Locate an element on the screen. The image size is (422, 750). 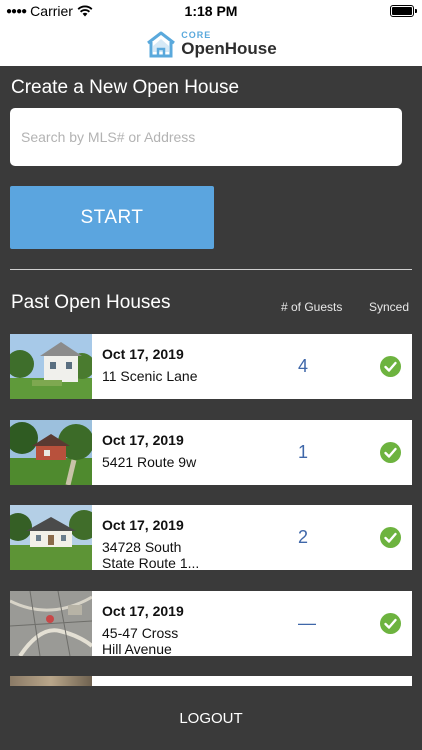
app-logo: CORE OpenHouse is located at coordinates (211, 44).